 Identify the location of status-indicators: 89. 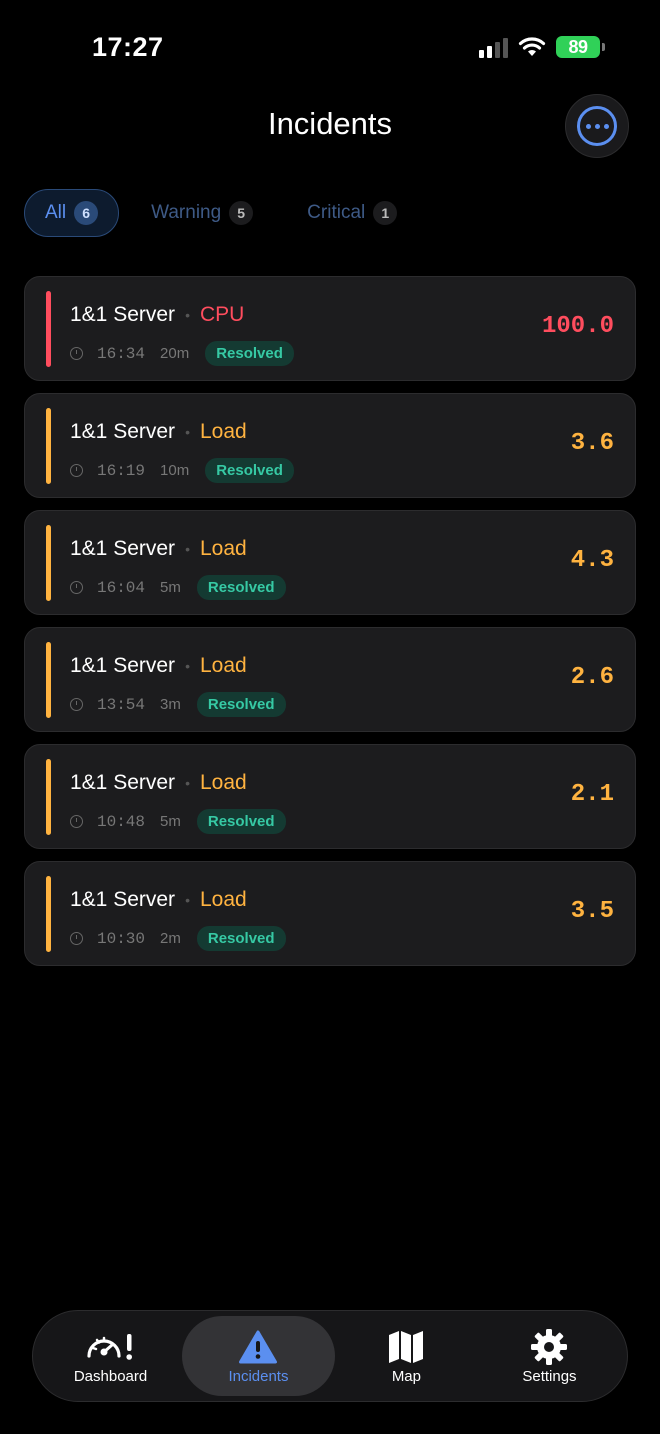
(542, 47).